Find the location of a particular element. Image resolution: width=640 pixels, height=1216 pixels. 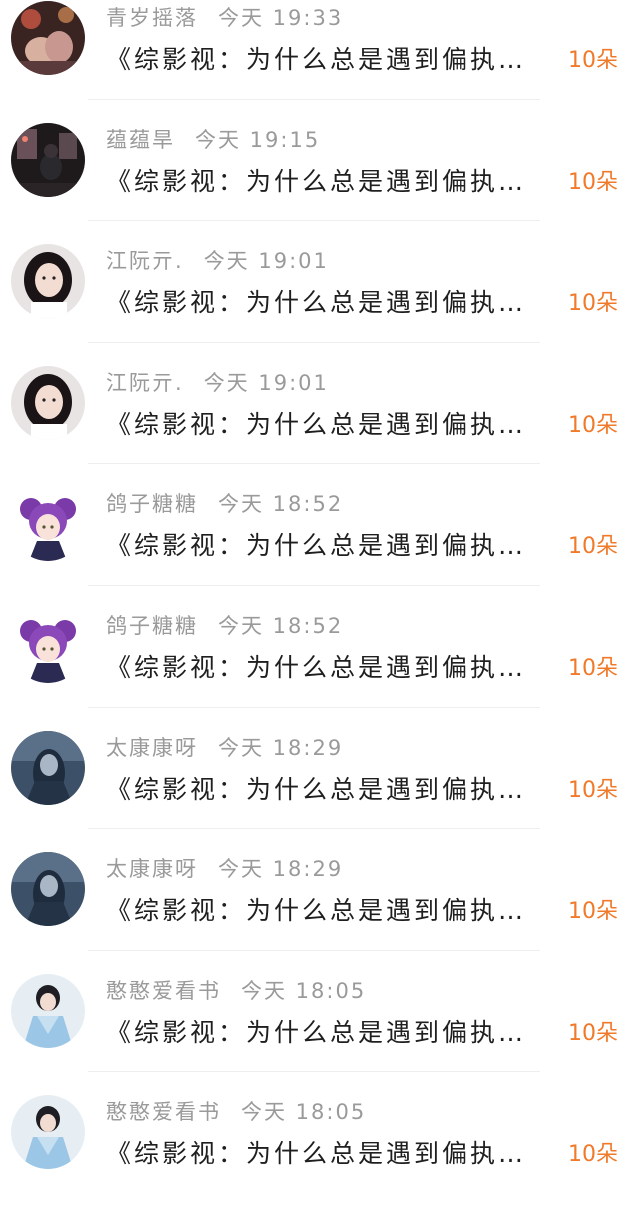

user-name: 青岁摇落 is located at coordinates (152, 18).